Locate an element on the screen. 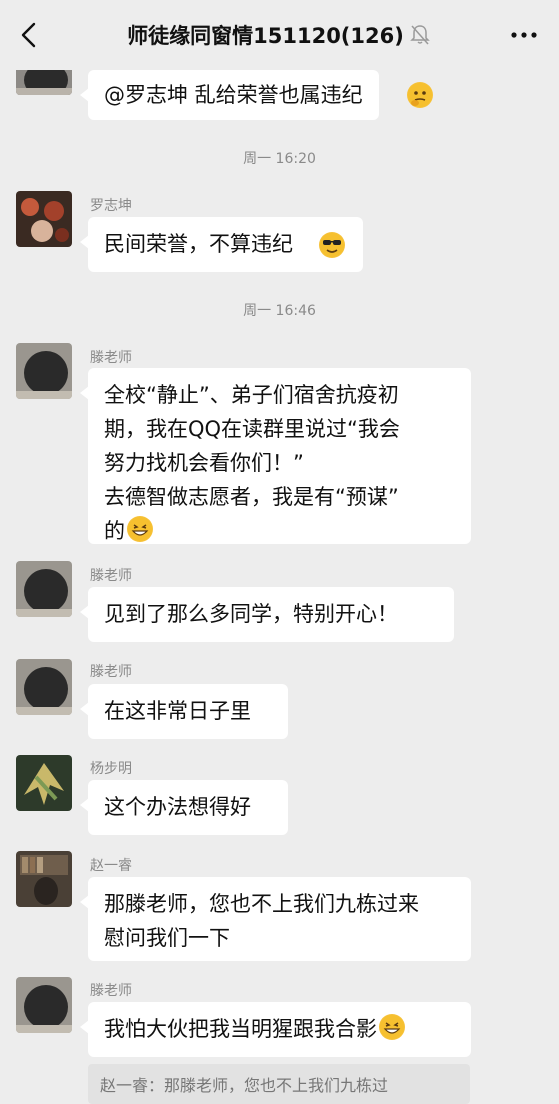 The image size is (559, 1104). message-text: 的 is located at coordinates (279, 531).